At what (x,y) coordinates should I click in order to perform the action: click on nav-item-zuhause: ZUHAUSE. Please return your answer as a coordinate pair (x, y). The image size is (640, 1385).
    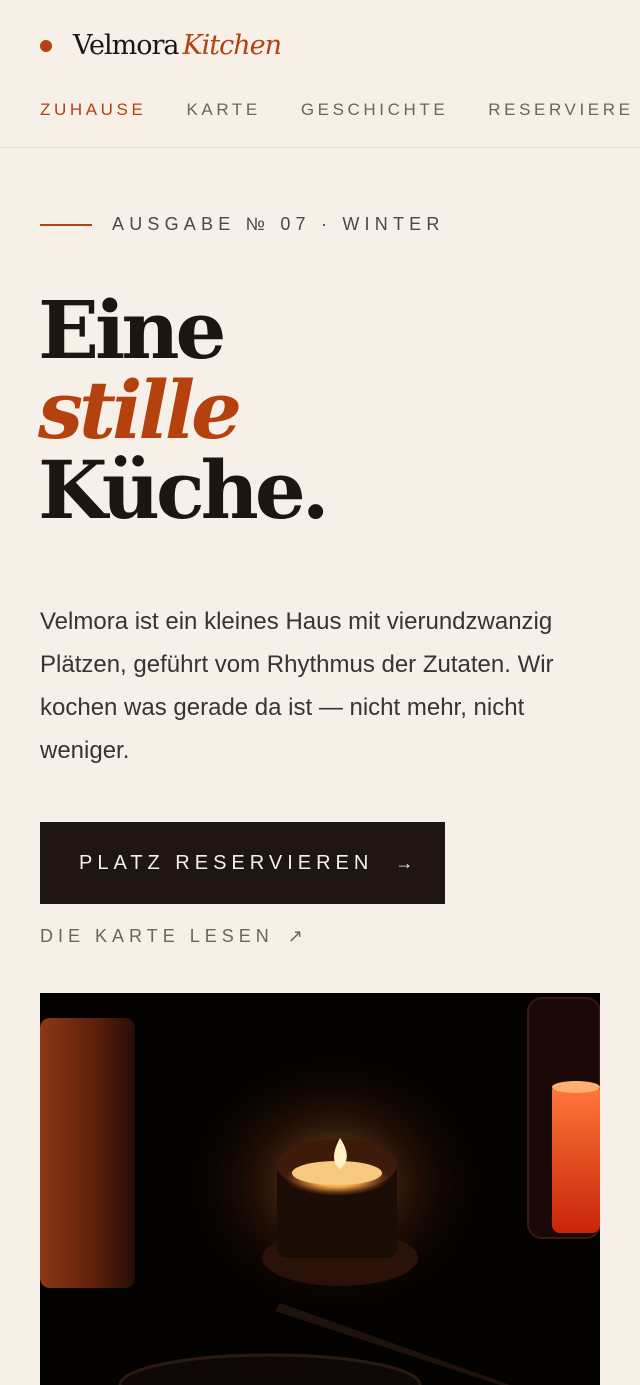
    Looking at the image, I should click on (93, 110).